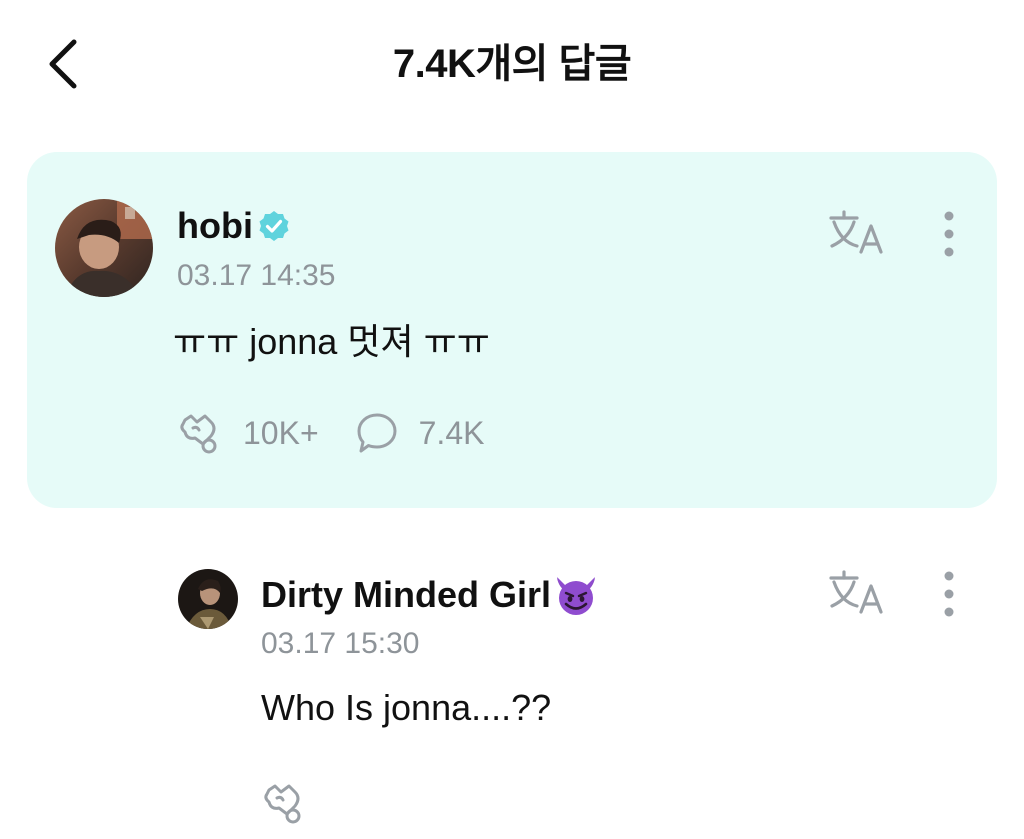 The image size is (1024, 839). I want to click on comment-button: 7.4K, so click(420, 433).